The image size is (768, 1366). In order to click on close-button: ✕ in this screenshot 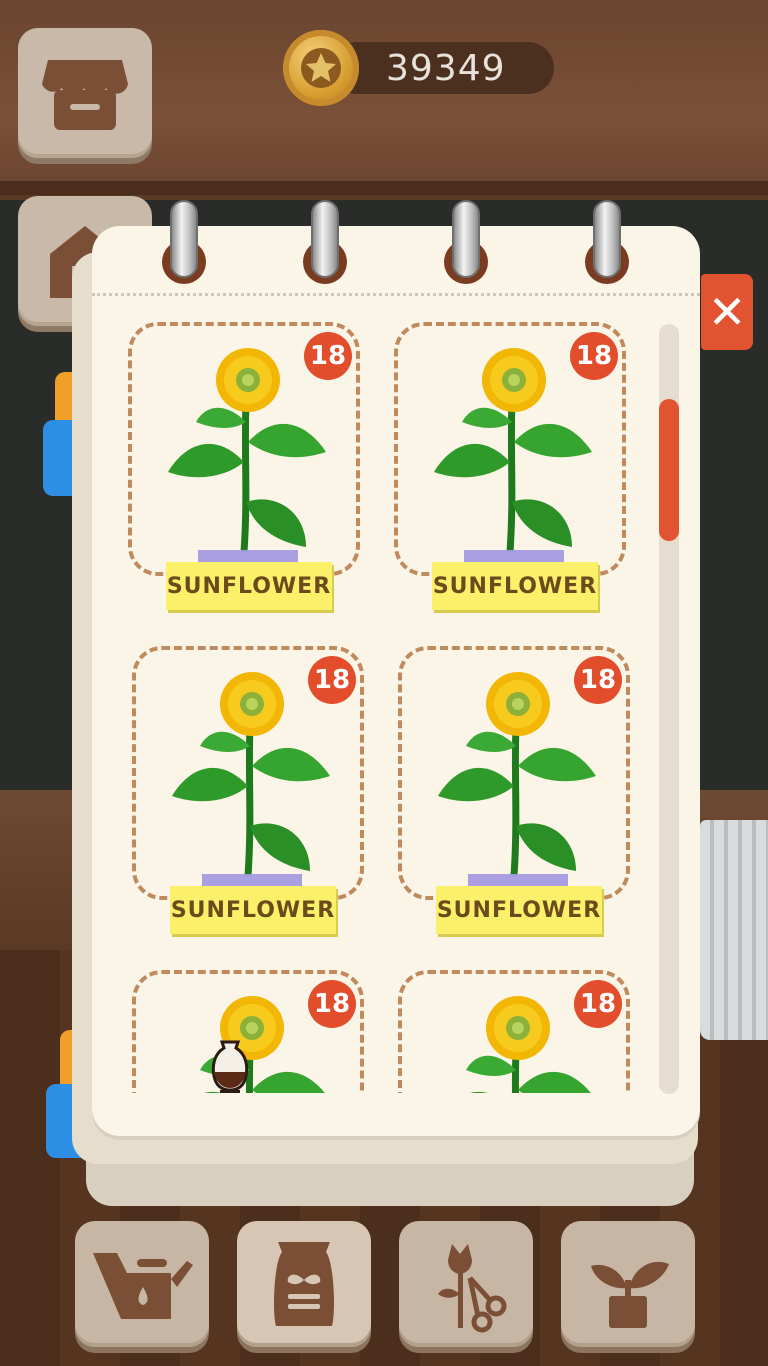, I will do `click(727, 312)`.